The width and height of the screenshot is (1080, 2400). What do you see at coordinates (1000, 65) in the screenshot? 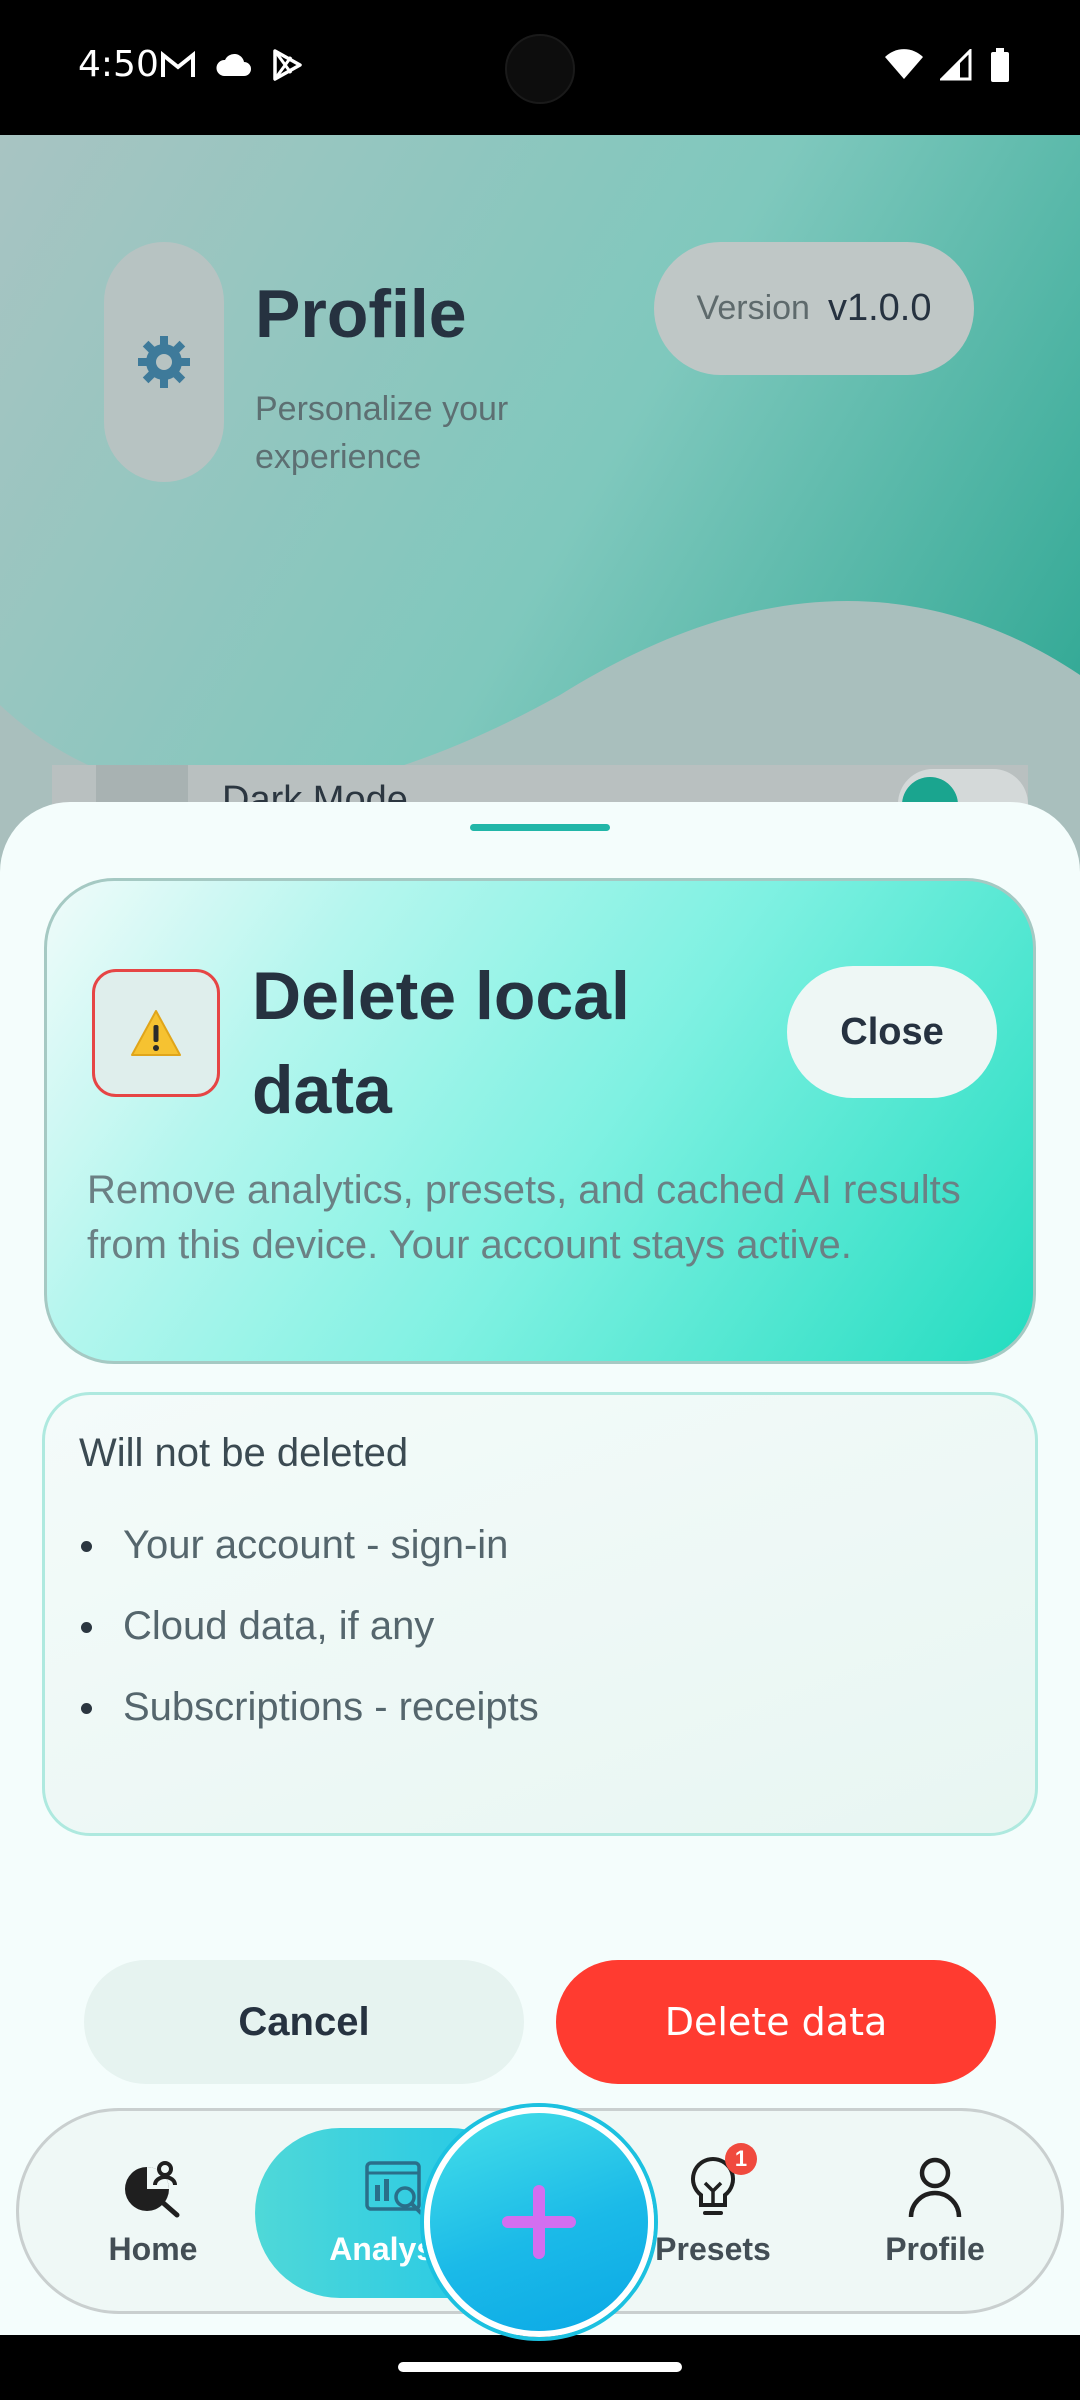
I see `battery-icon` at bounding box center [1000, 65].